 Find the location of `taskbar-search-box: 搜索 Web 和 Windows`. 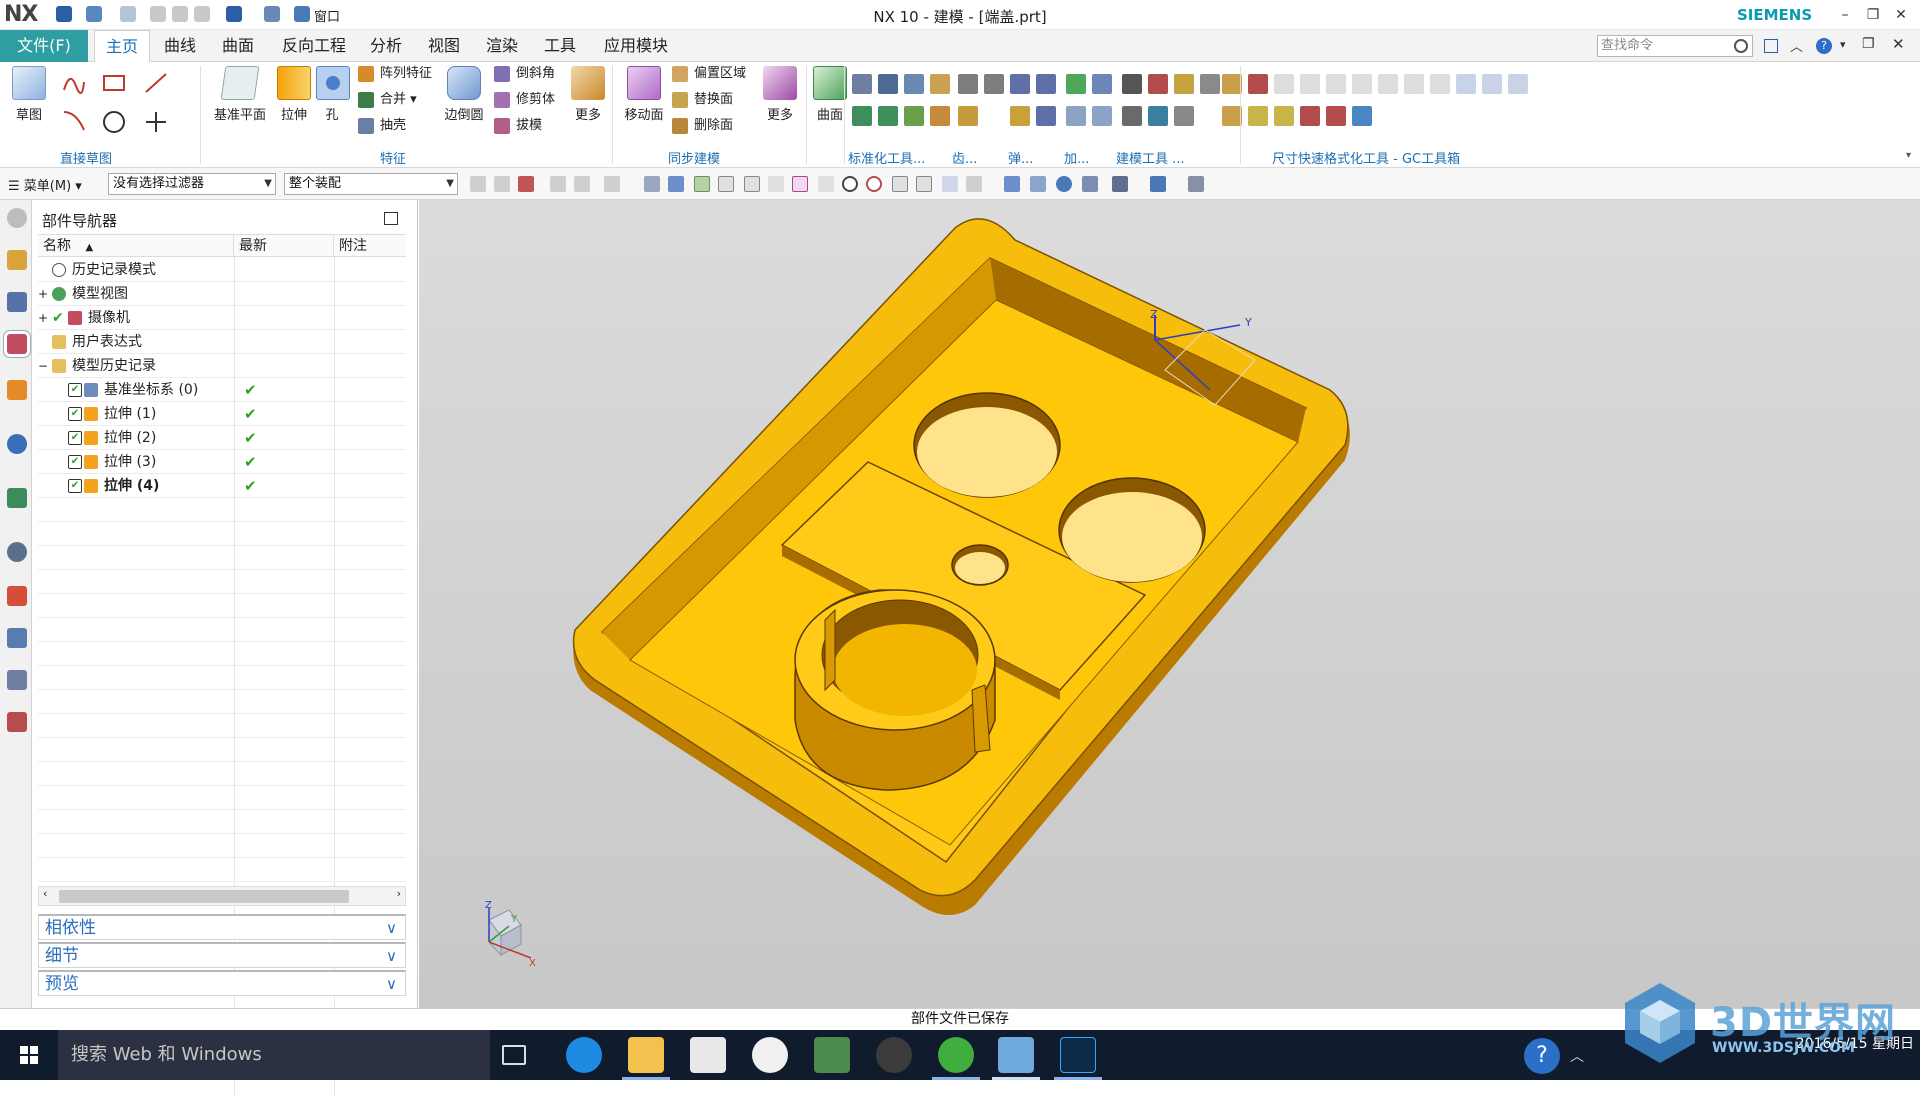

taskbar-search-box: 搜索 Web 和 Windows is located at coordinates (274, 1055).